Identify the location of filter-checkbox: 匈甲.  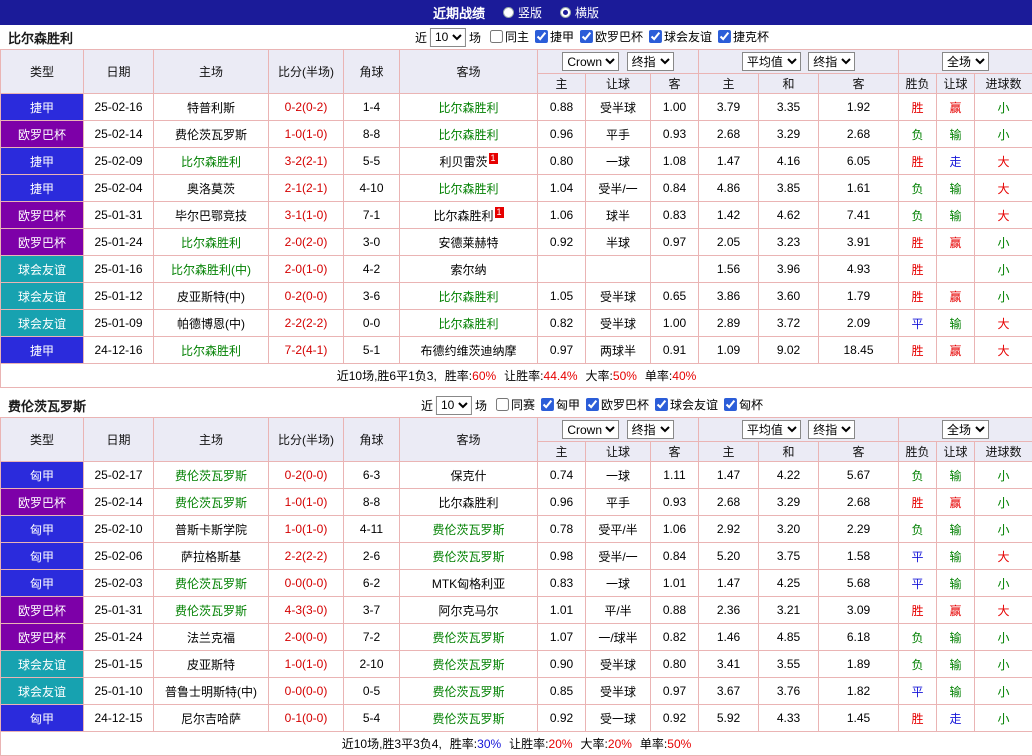
(560, 404).